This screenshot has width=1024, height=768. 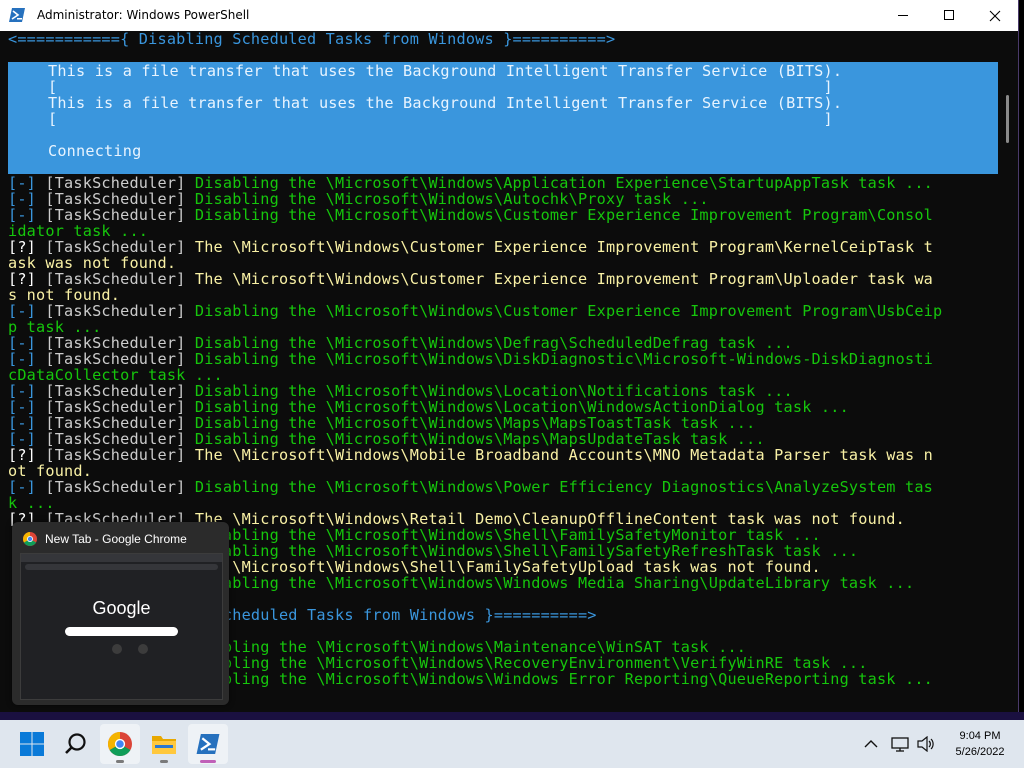 I want to click on close-icon, so click(x=995, y=15).